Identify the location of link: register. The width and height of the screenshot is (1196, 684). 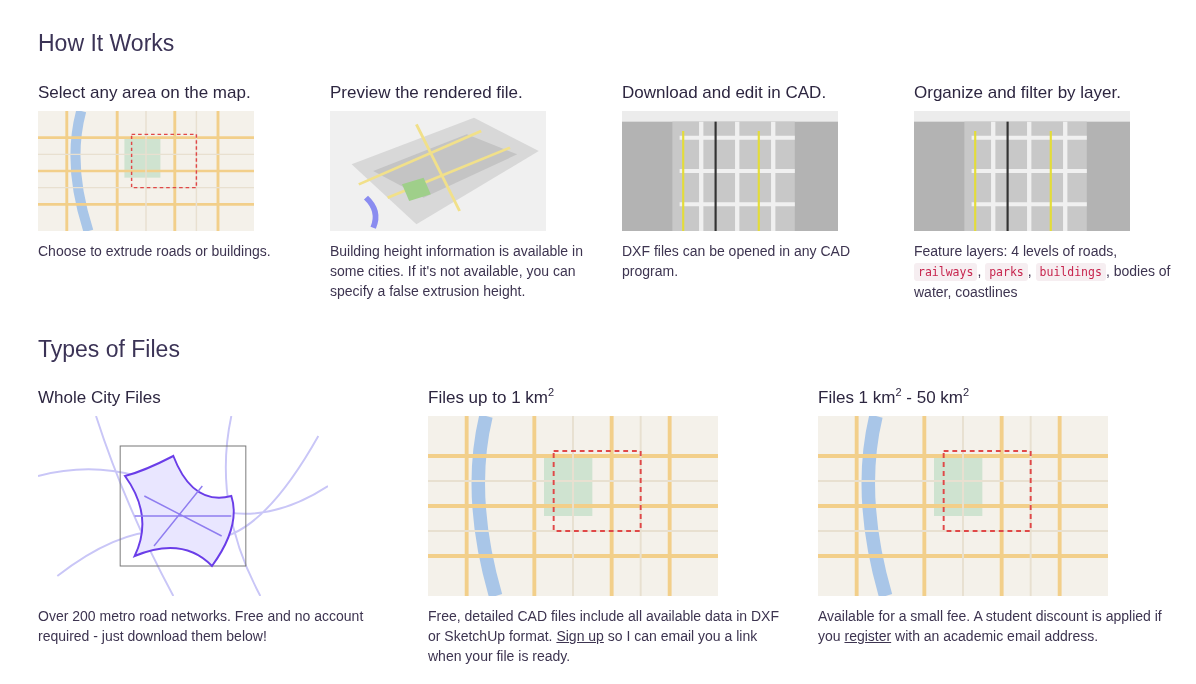
(868, 636).